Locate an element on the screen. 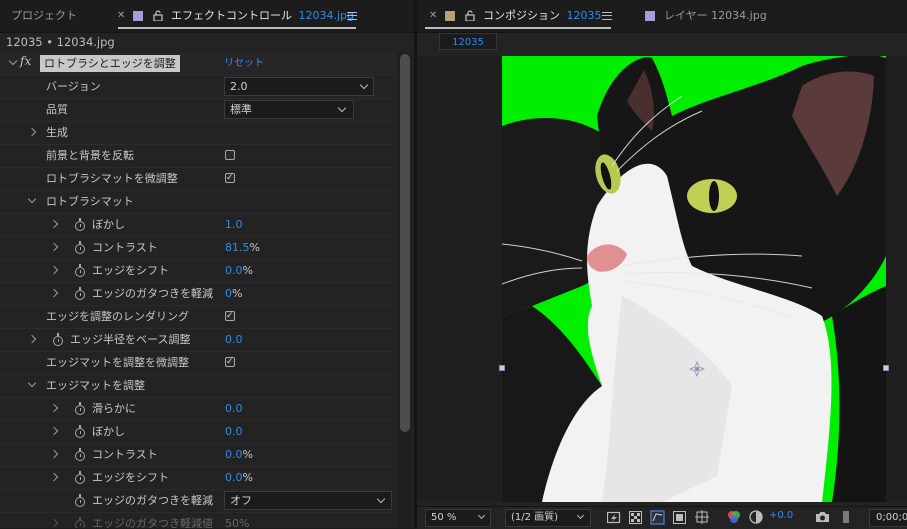 Image resolution: width=907 pixels, height=529 pixels. effect-name: ロトブラシとエッジを調整 is located at coordinates (110, 63).